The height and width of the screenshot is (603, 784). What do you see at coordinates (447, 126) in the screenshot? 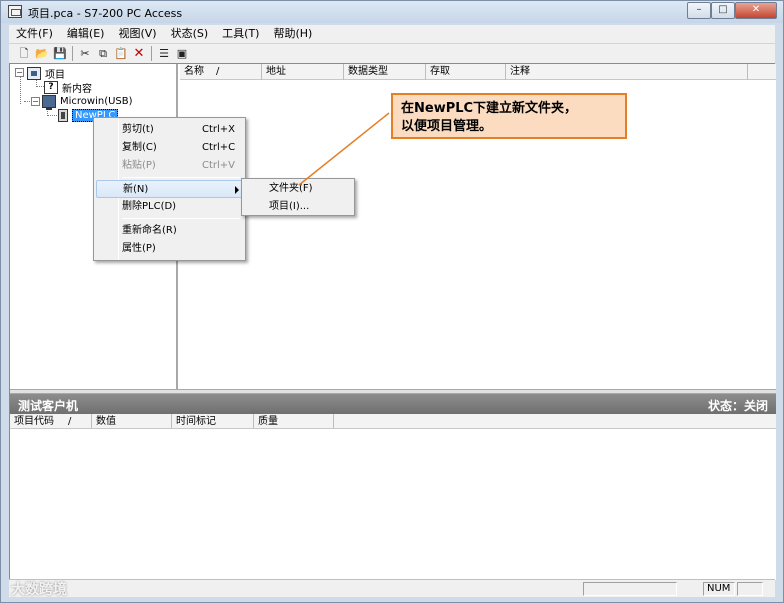
I see `callout-line-2: 以便项目管理。` at bounding box center [447, 126].